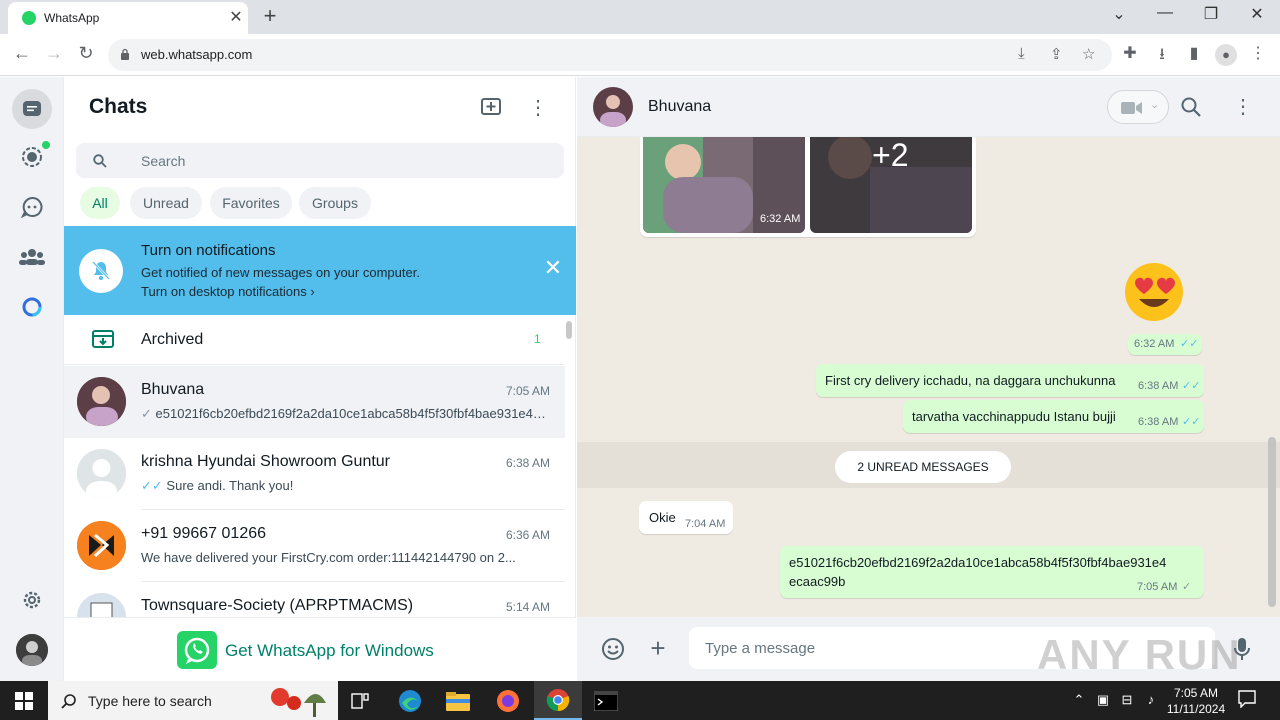  Describe the element at coordinates (458, 700) in the screenshot. I see `file-explorer-icon` at that location.